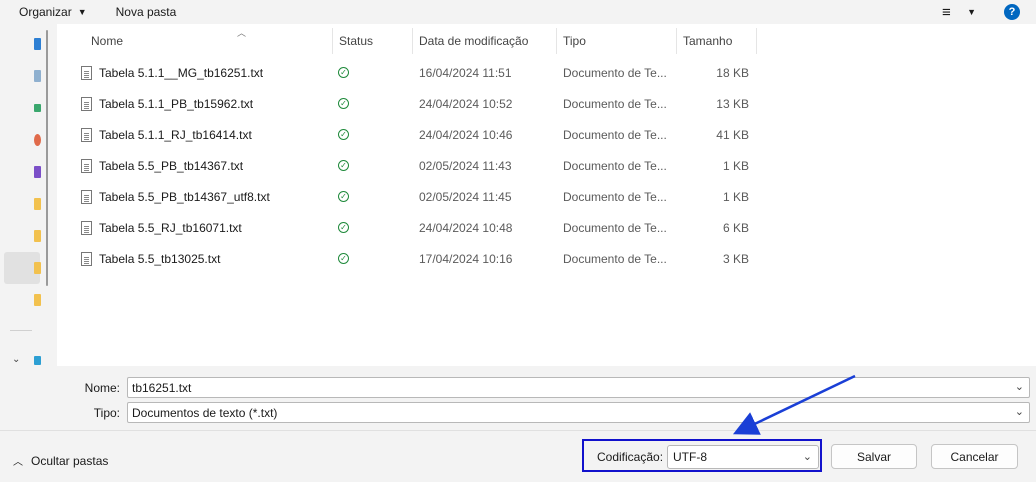 The width and height of the screenshot is (1036, 482). I want to click on file-name-cell: Tabela 5.5_tb13025.txt, so click(150, 258).